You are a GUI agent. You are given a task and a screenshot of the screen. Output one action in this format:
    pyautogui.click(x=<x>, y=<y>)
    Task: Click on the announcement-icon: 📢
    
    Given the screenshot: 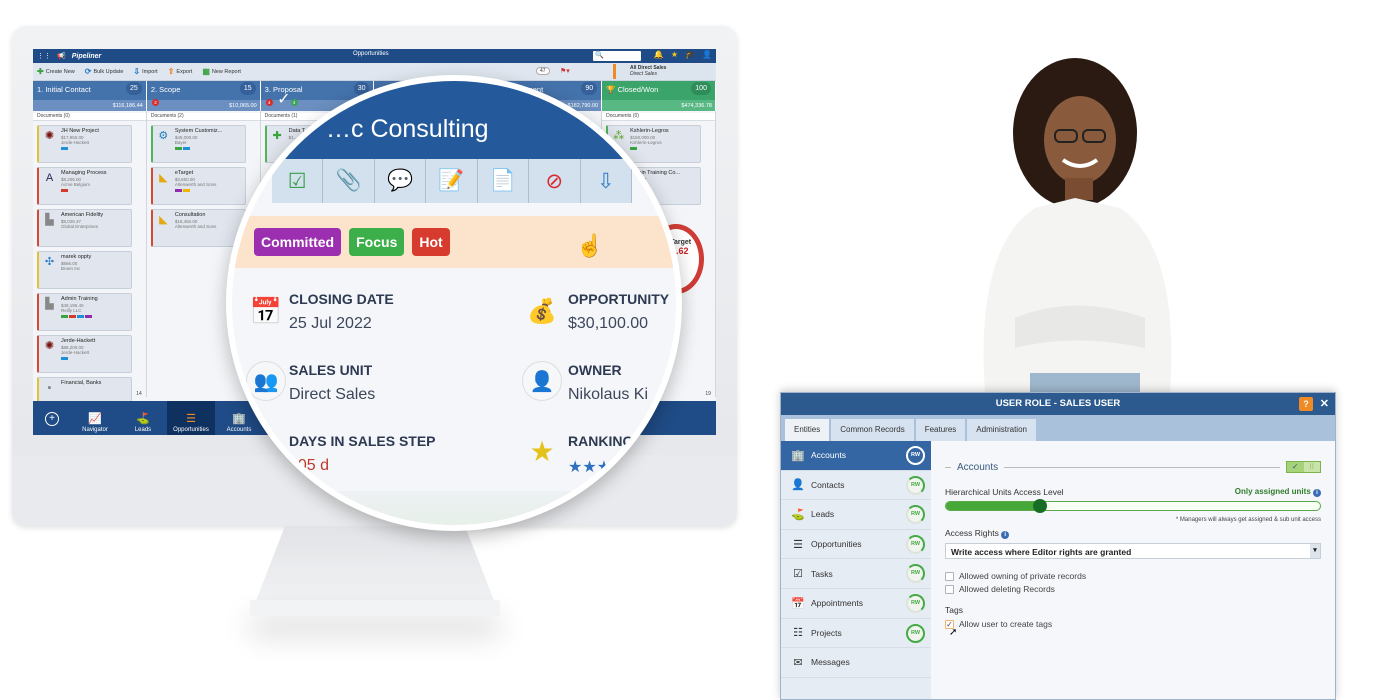 What is the action you would take?
    pyautogui.click(x=61, y=56)
    